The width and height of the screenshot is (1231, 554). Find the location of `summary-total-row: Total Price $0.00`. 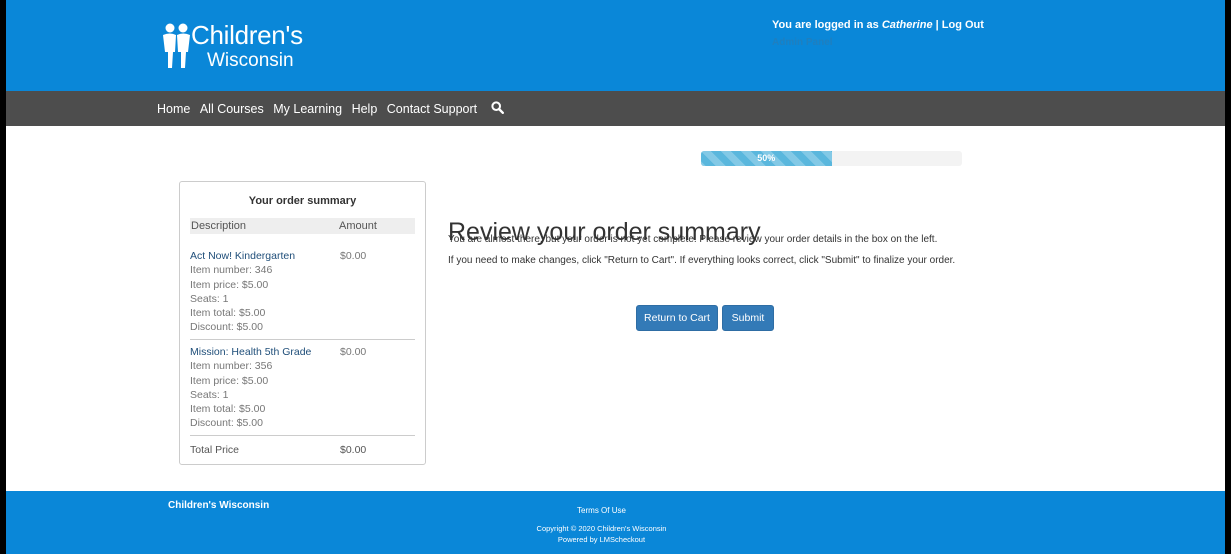

summary-total-row: Total Price $0.00 is located at coordinates (302, 450).